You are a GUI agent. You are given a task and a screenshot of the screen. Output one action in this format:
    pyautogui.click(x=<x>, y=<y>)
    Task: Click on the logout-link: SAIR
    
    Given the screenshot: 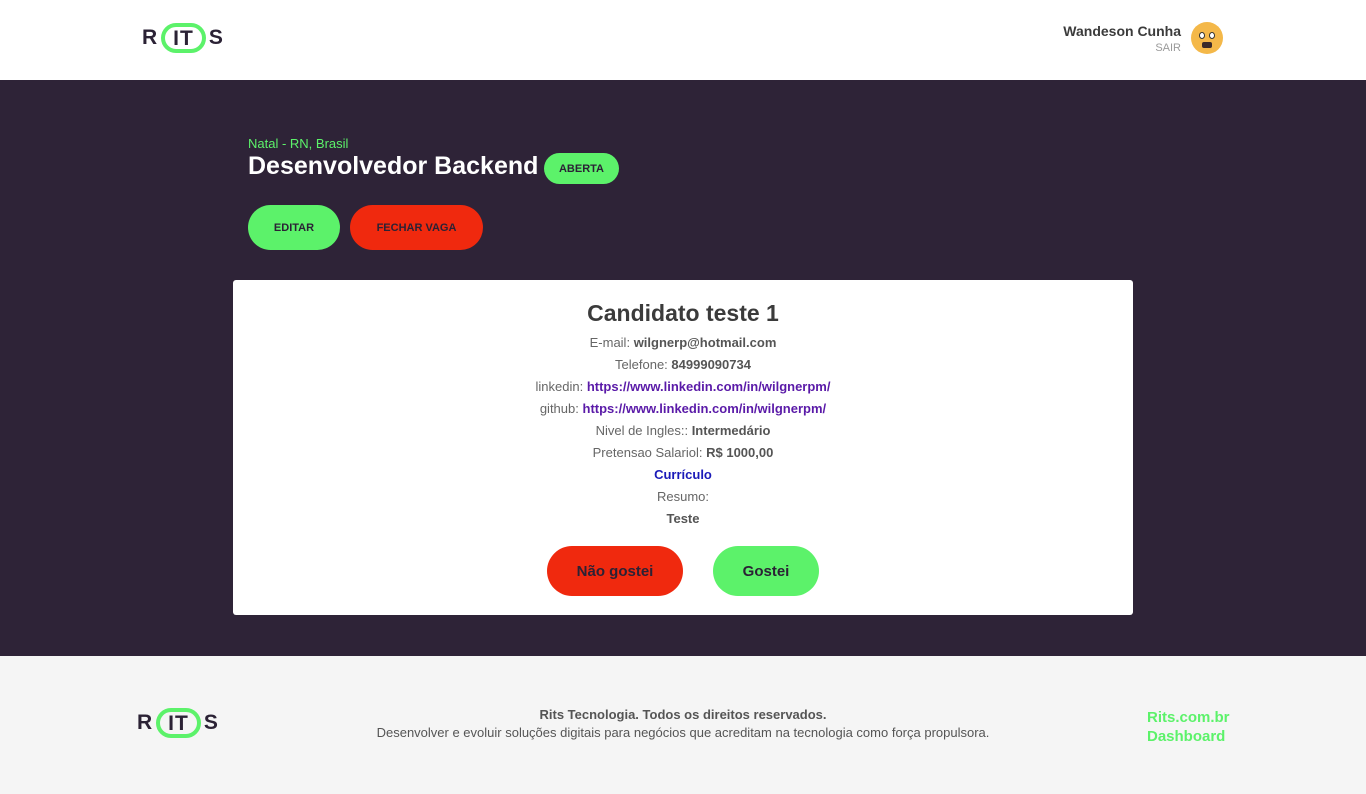 What is the action you would take?
    pyautogui.click(x=1122, y=48)
    